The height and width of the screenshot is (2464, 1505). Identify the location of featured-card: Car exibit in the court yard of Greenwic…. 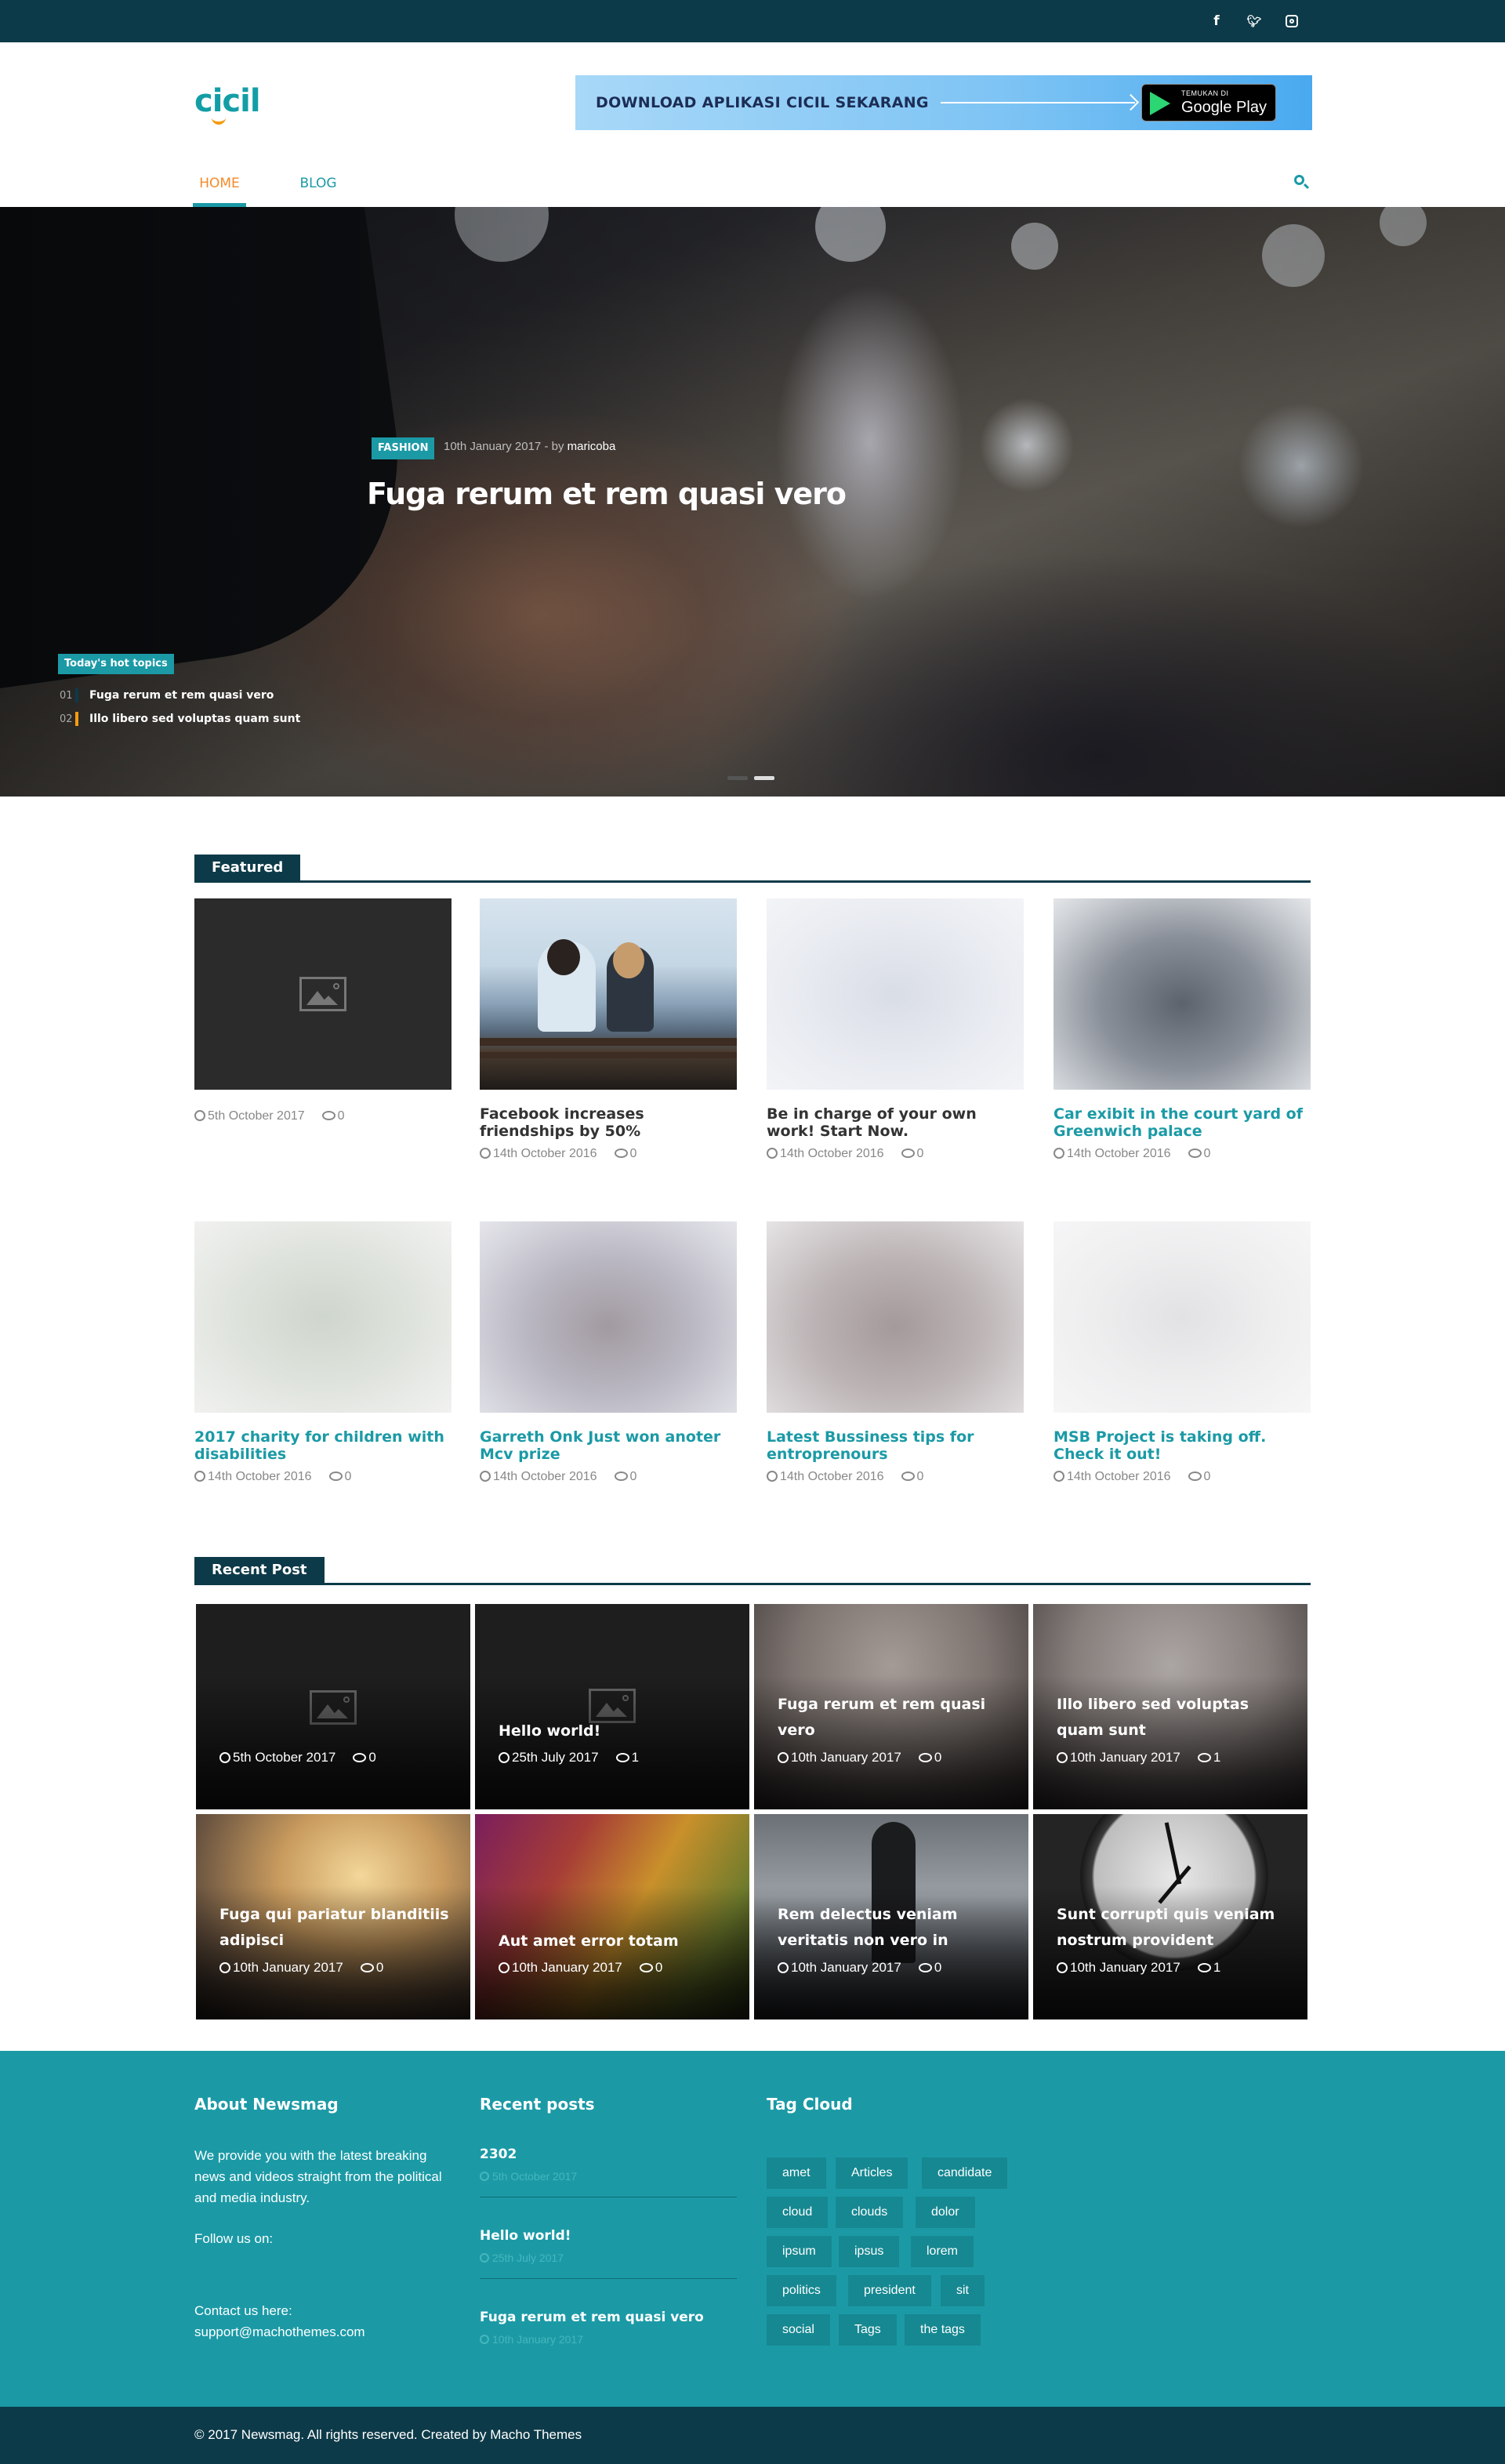
(1182, 1030).